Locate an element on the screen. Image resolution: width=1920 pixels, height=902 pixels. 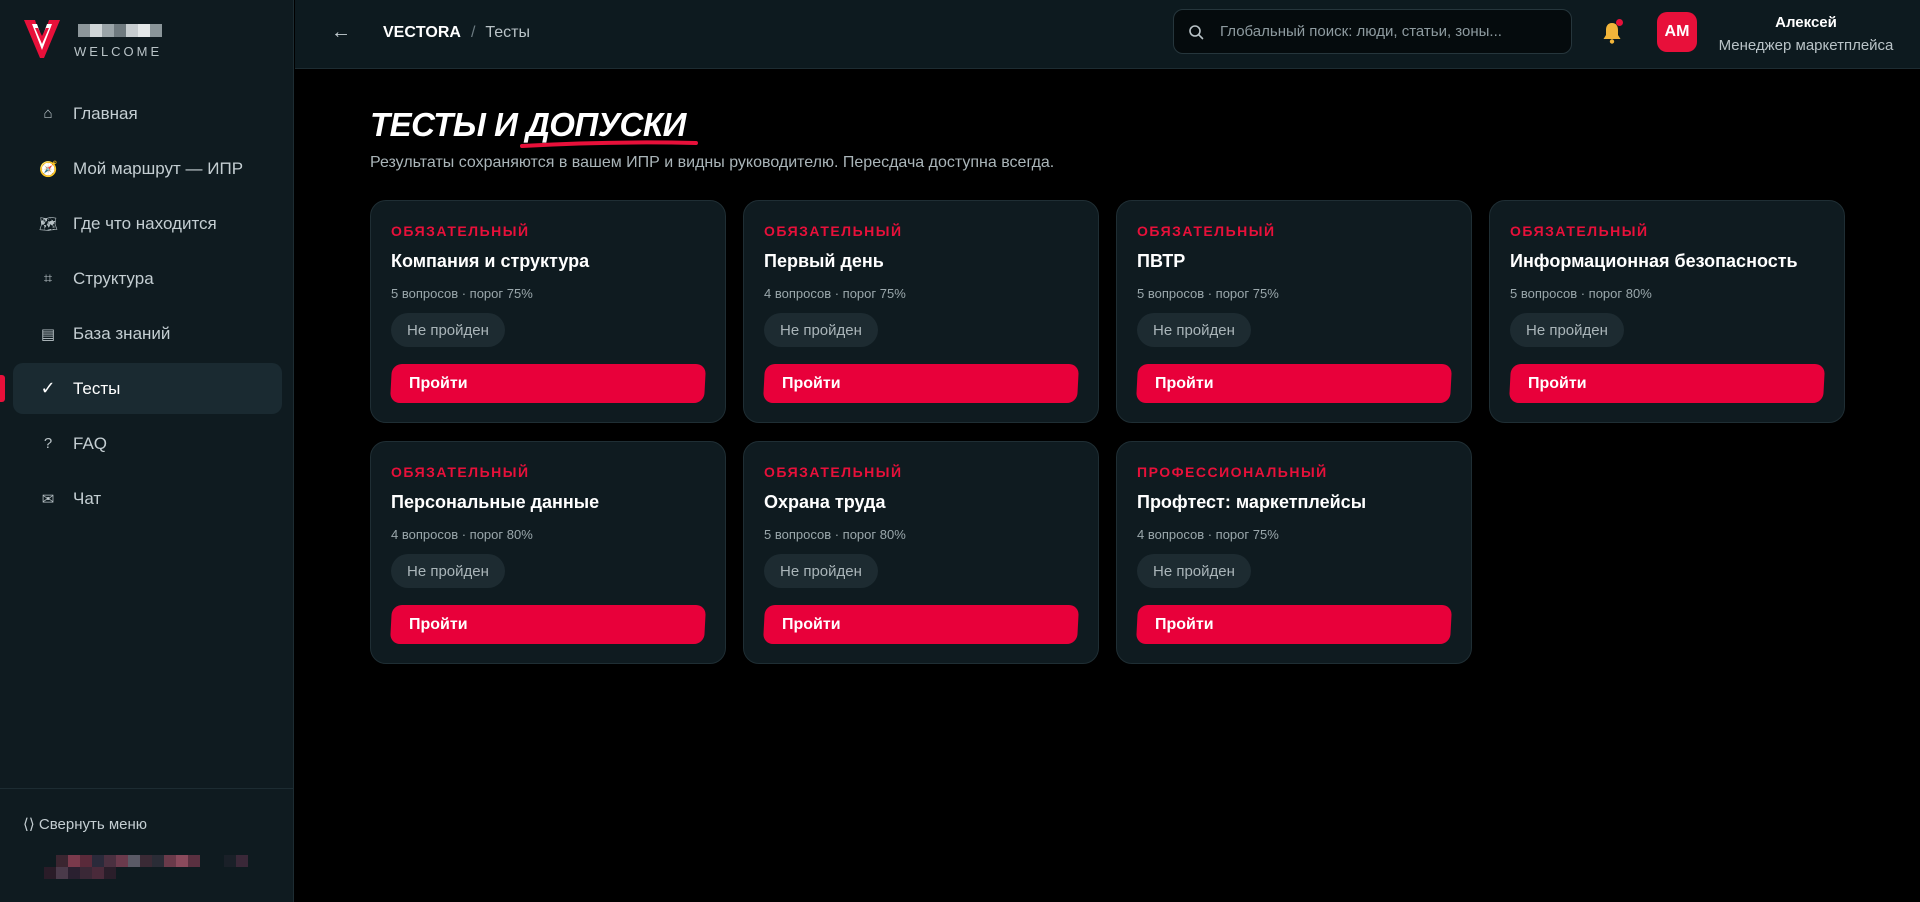
sidebar-item-home: ⌂ Главная is located at coordinates (147, 113).